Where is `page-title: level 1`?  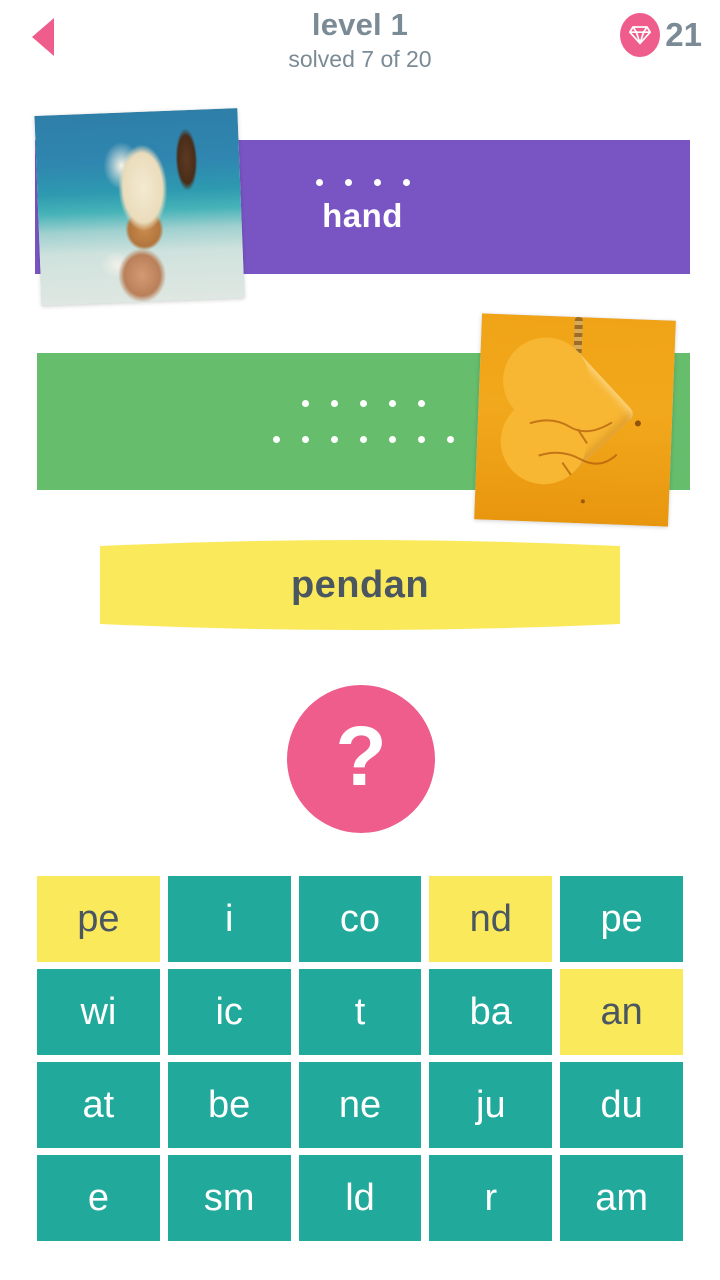
page-title: level 1 is located at coordinates (360, 24).